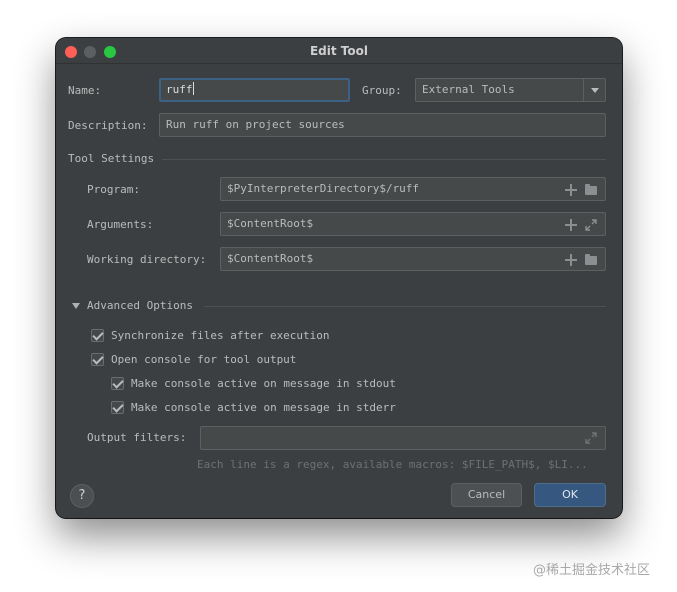 This screenshot has width=677, height=592. I want to click on name-input-value: ruff, so click(179, 89).